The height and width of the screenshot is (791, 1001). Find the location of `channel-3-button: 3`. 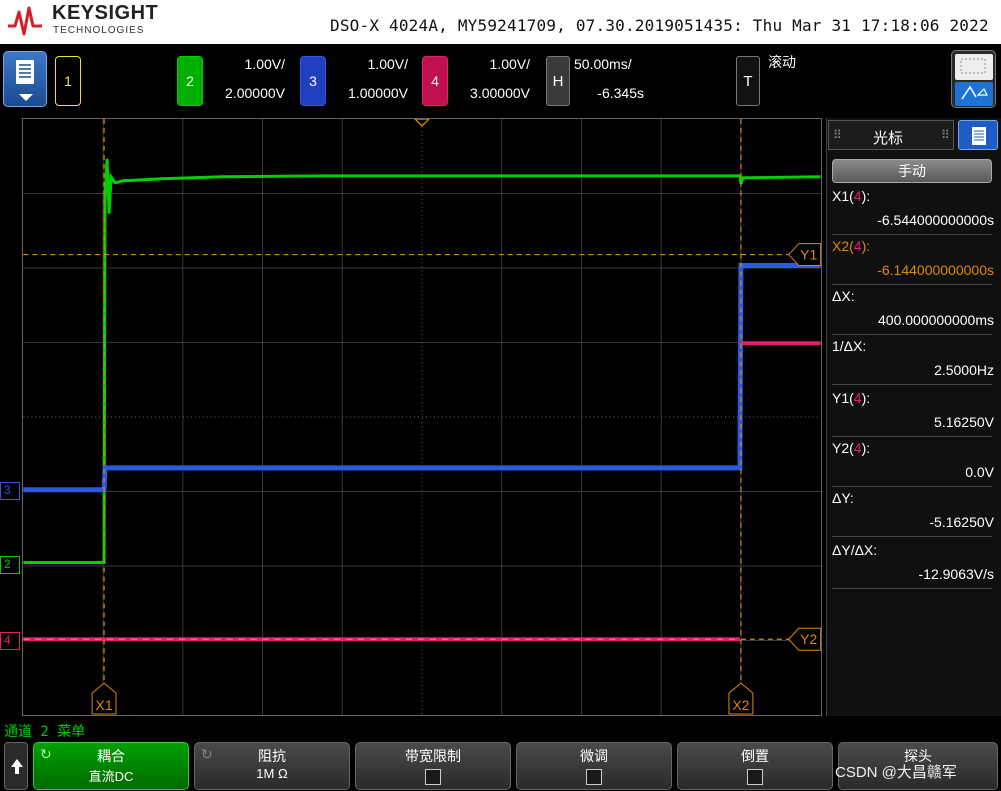

channel-3-button: 3 is located at coordinates (313, 81).